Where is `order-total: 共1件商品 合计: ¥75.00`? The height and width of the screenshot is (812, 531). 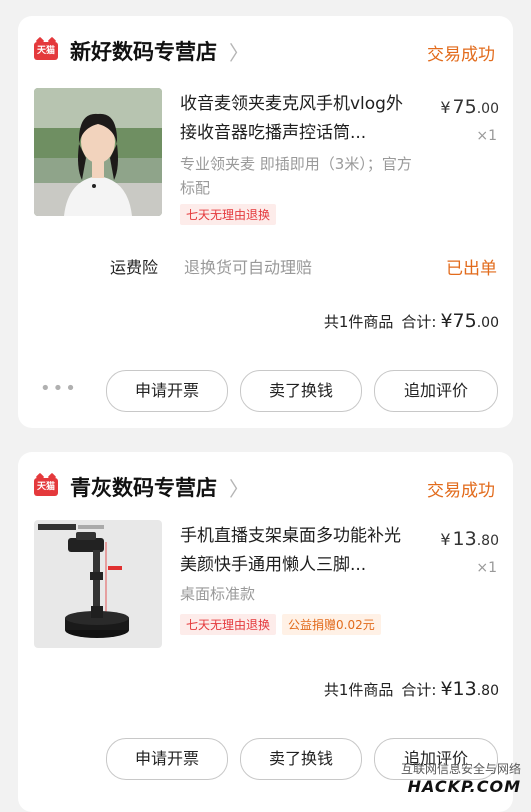 order-total: 共1件商品 合计: ¥75.00 is located at coordinates (411, 321).